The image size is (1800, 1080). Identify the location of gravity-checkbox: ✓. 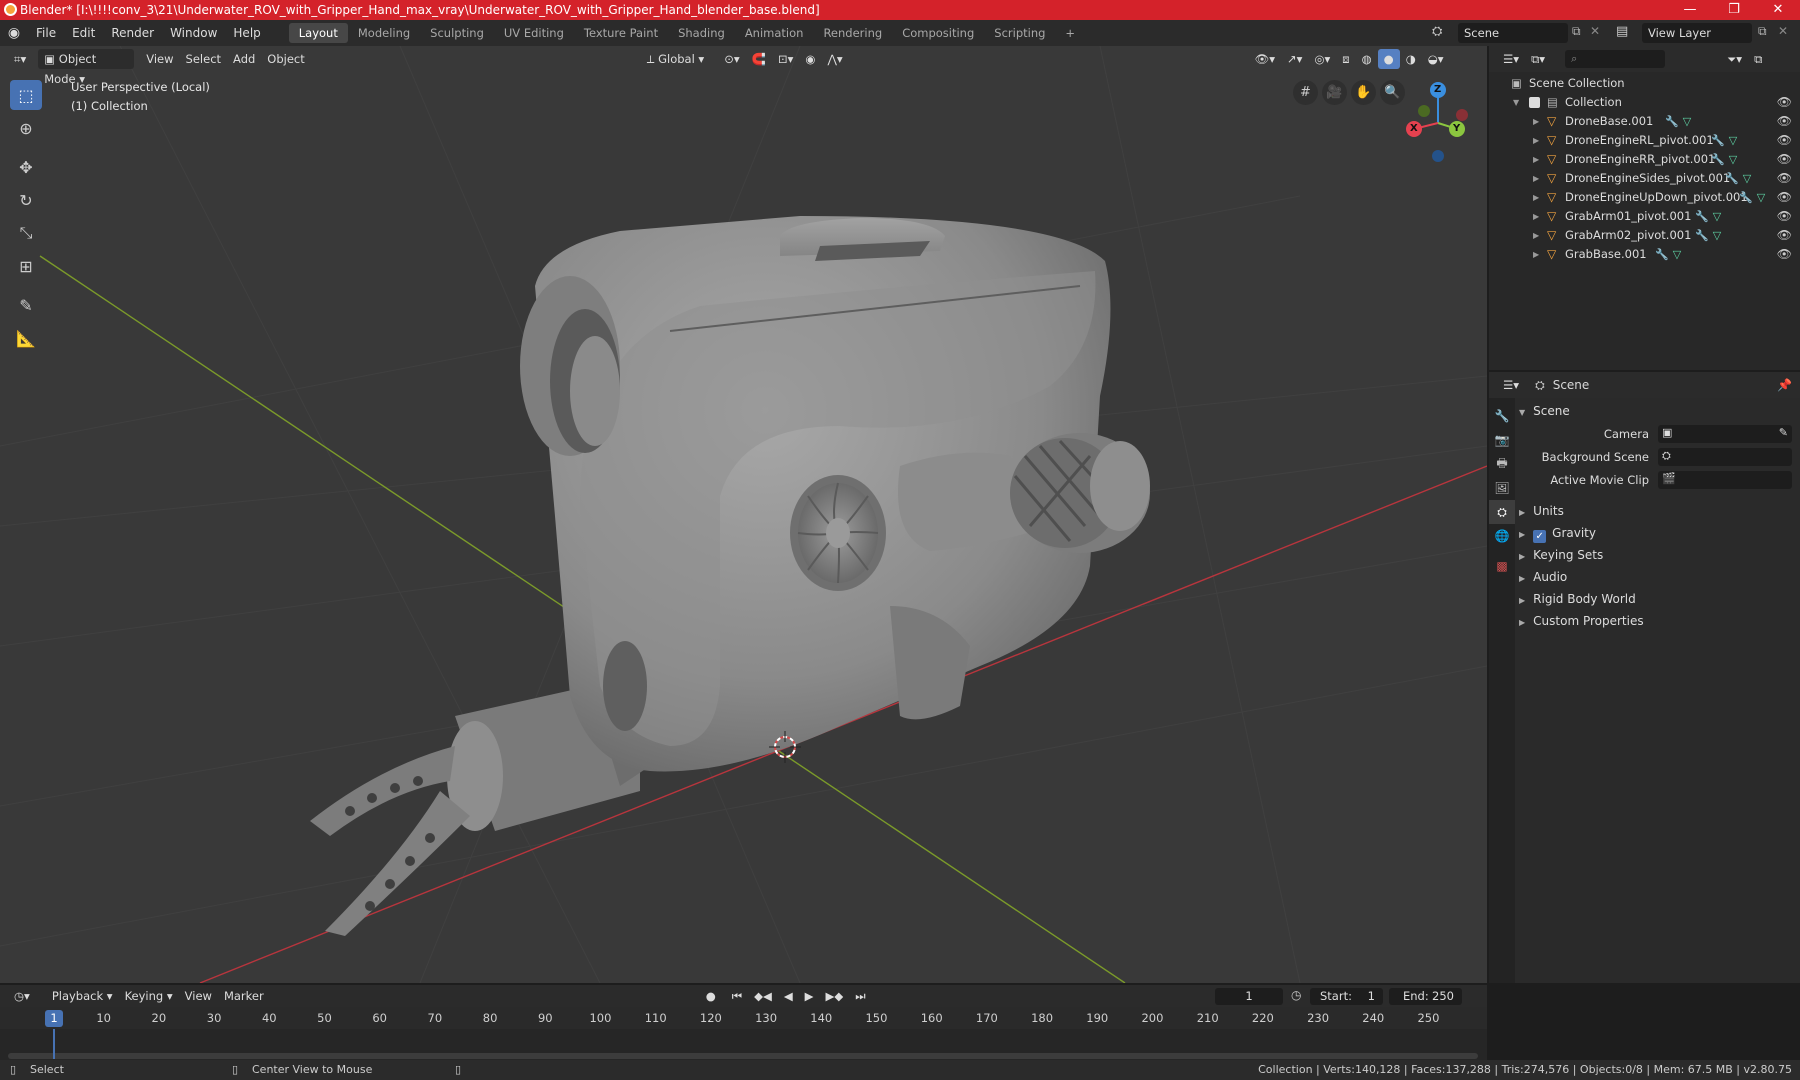
(1540, 536).